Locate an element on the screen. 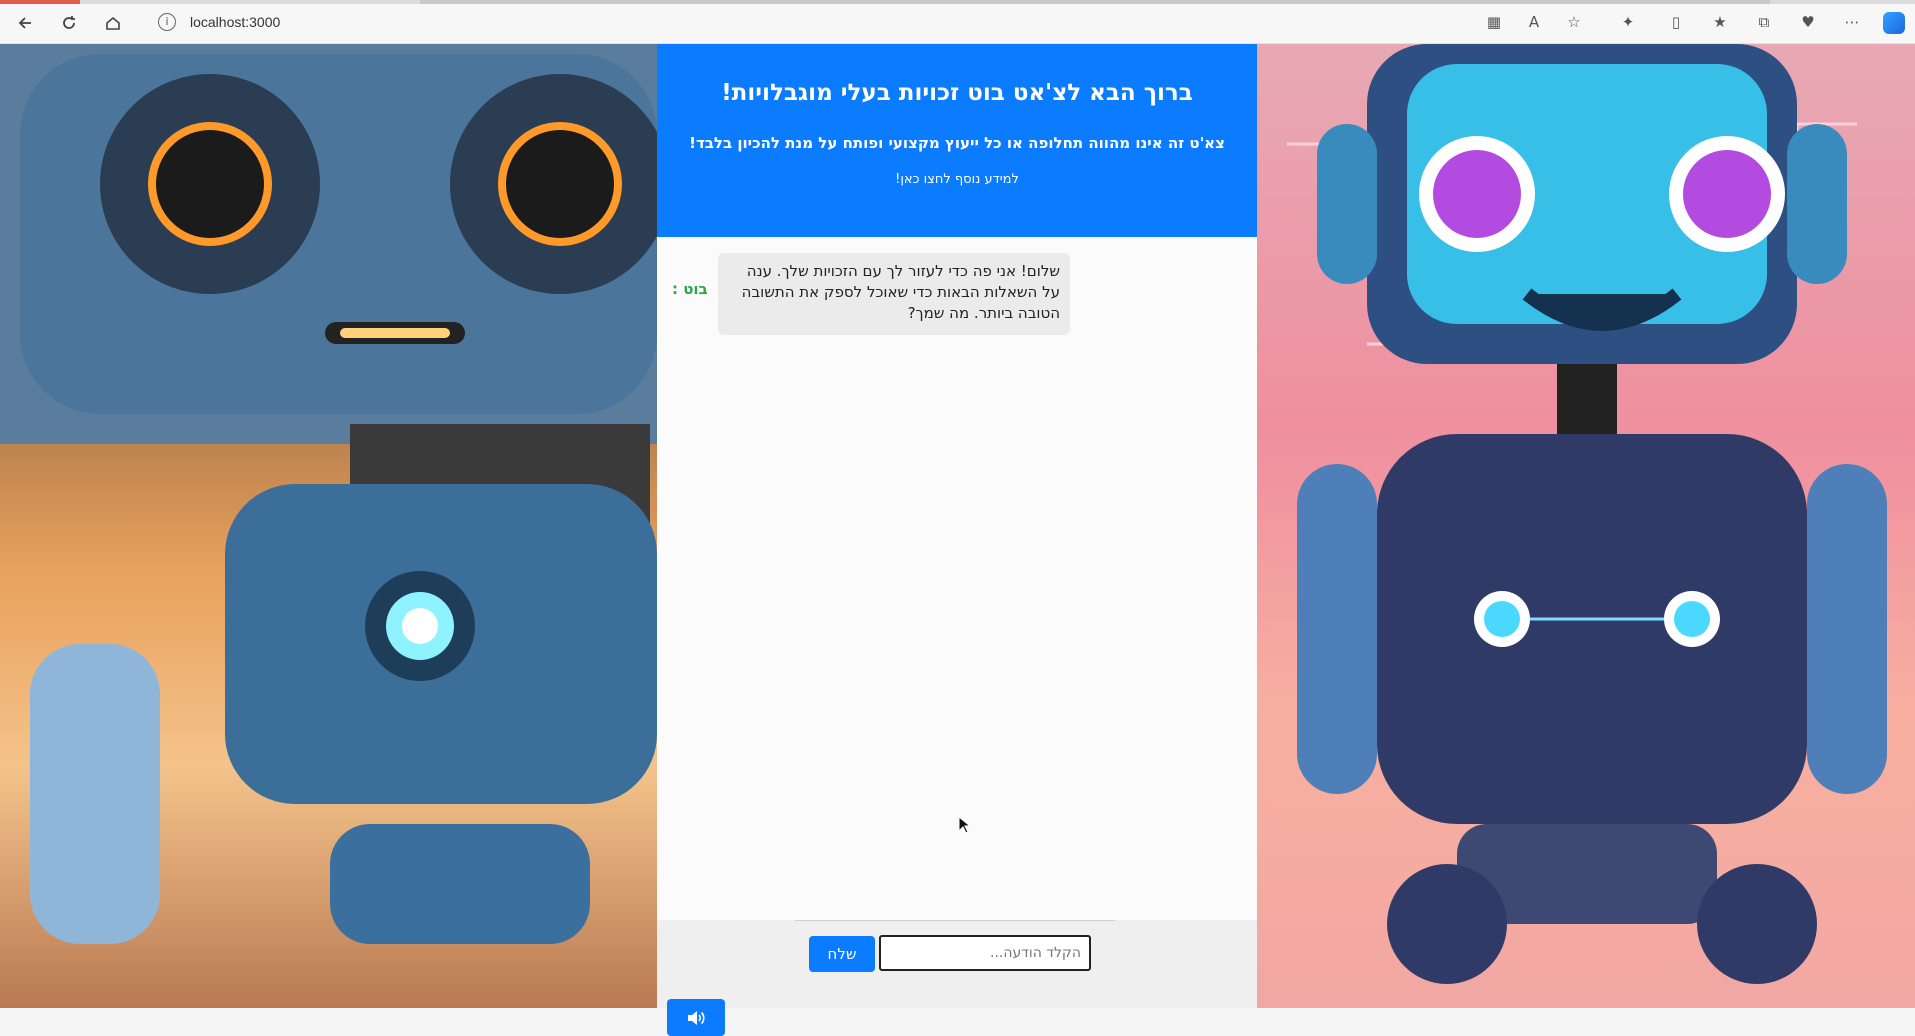  message-sender: בוט : is located at coordinates (690, 289).